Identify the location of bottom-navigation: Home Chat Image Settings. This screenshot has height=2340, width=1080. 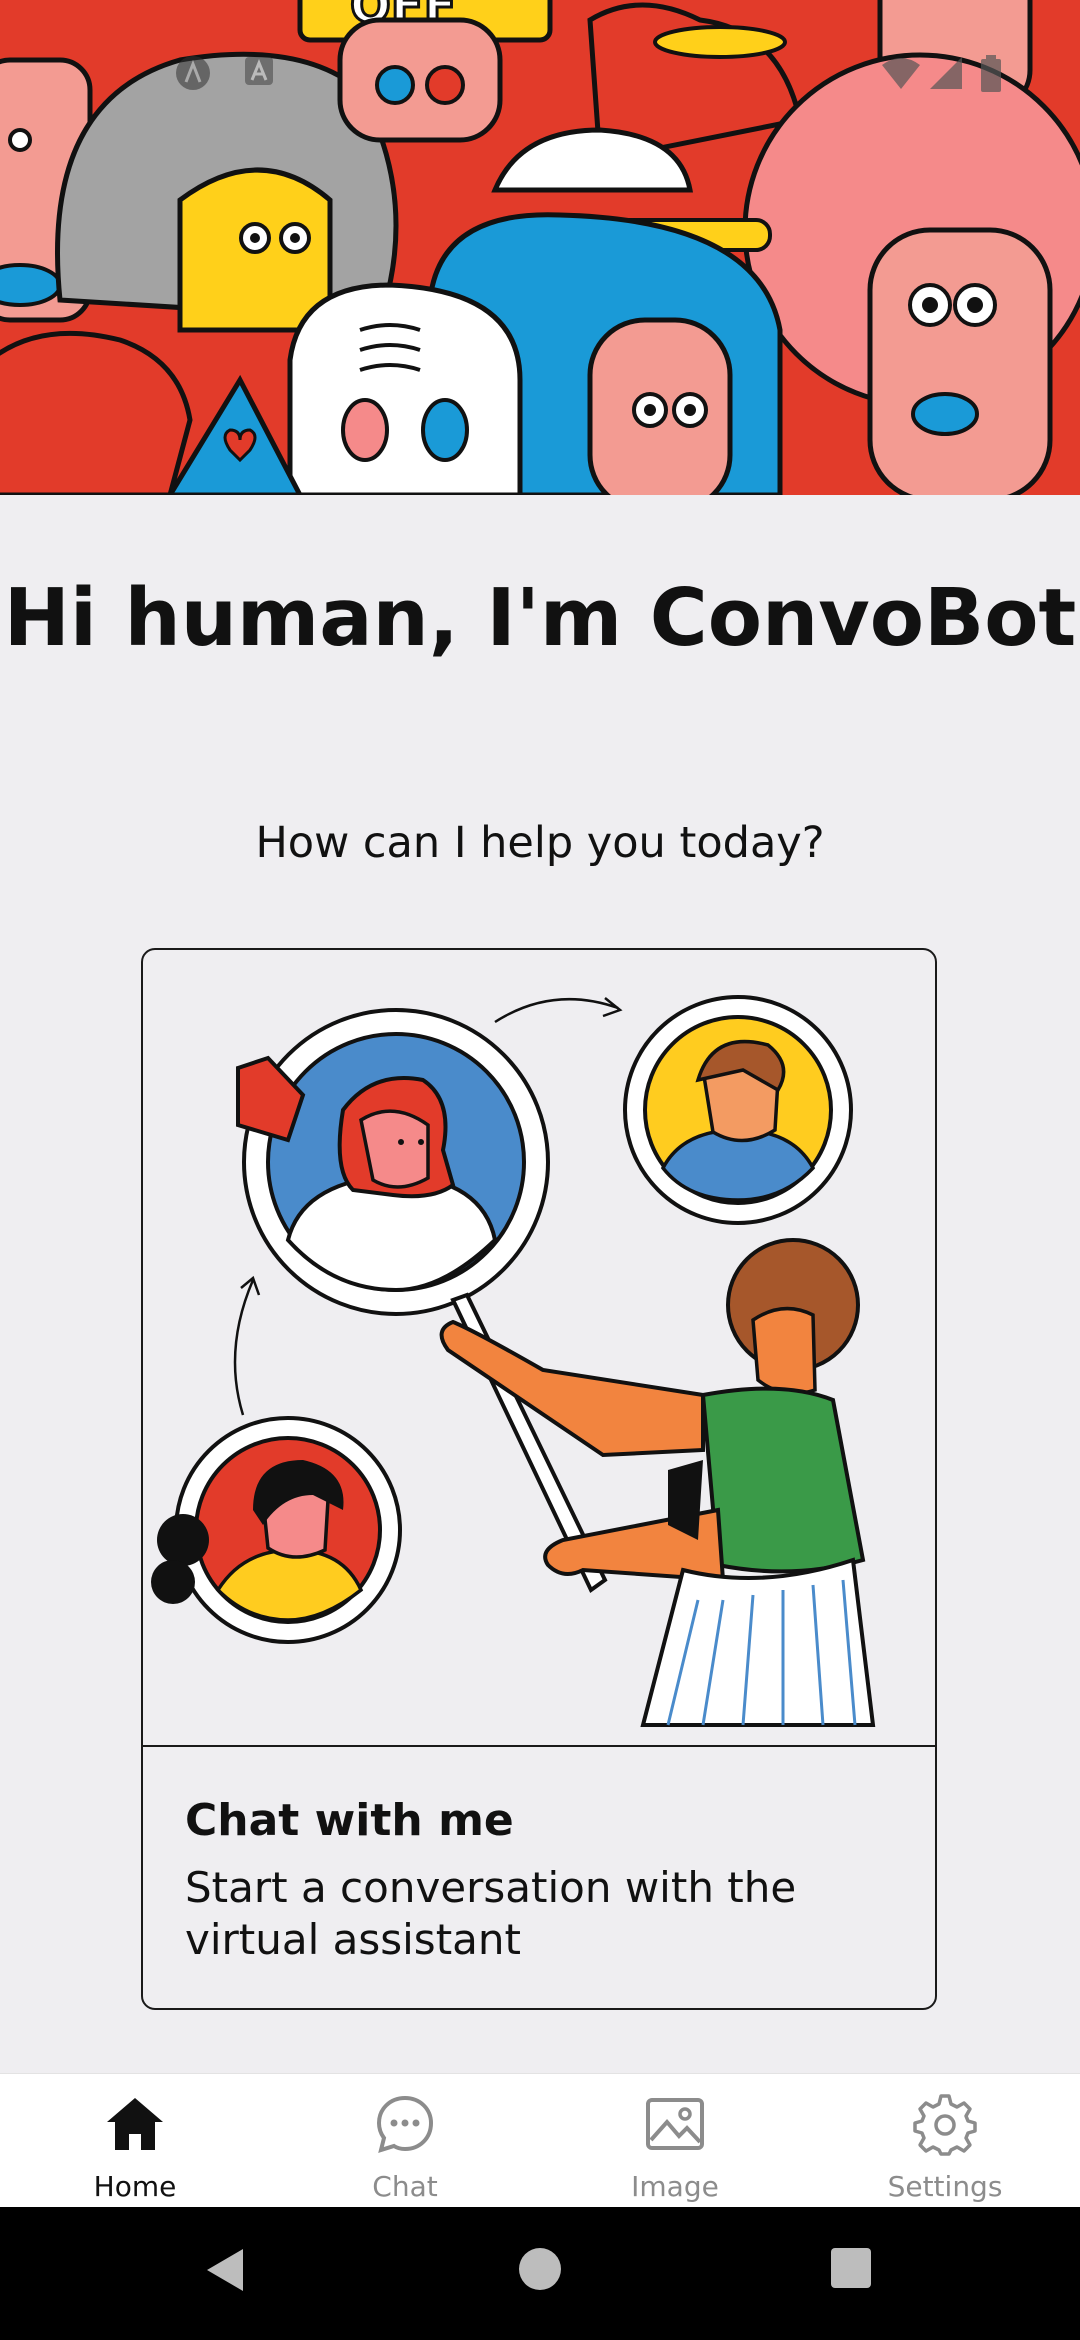
(540, 2140).